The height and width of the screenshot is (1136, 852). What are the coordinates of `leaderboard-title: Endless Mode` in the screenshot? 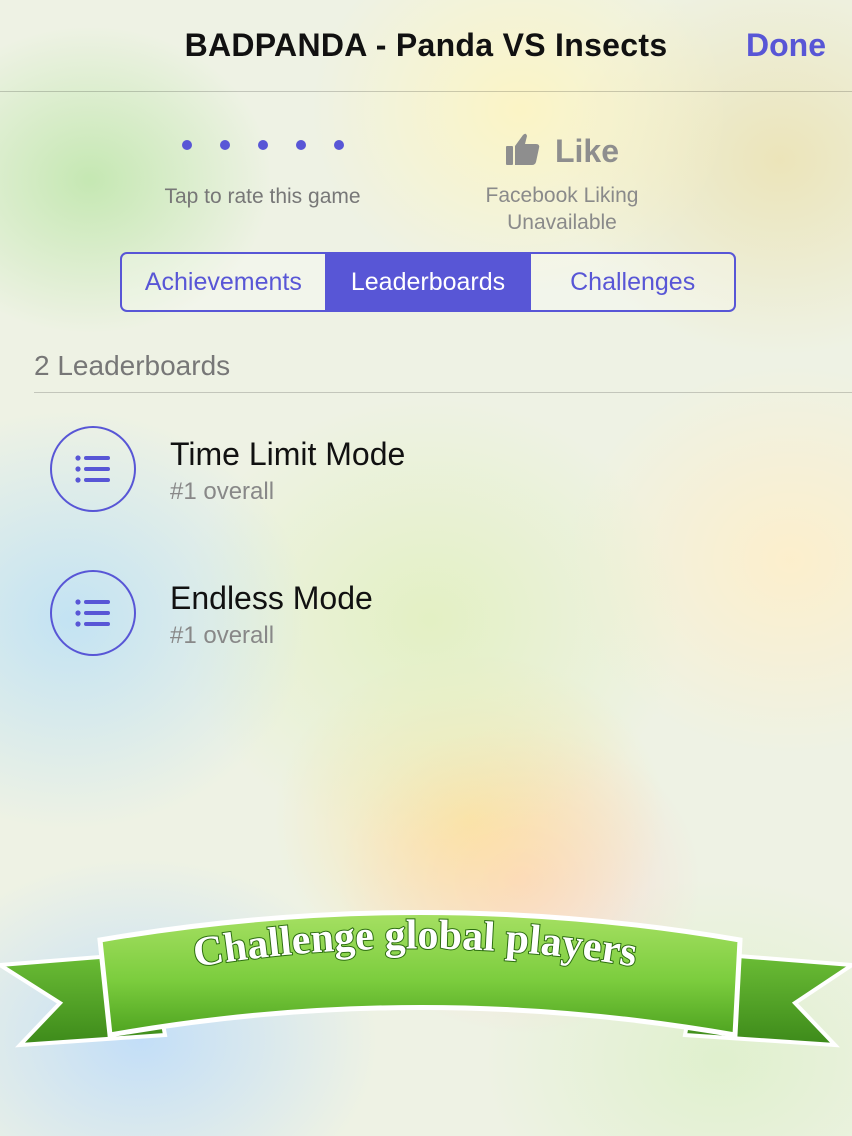 It's located at (271, 598).